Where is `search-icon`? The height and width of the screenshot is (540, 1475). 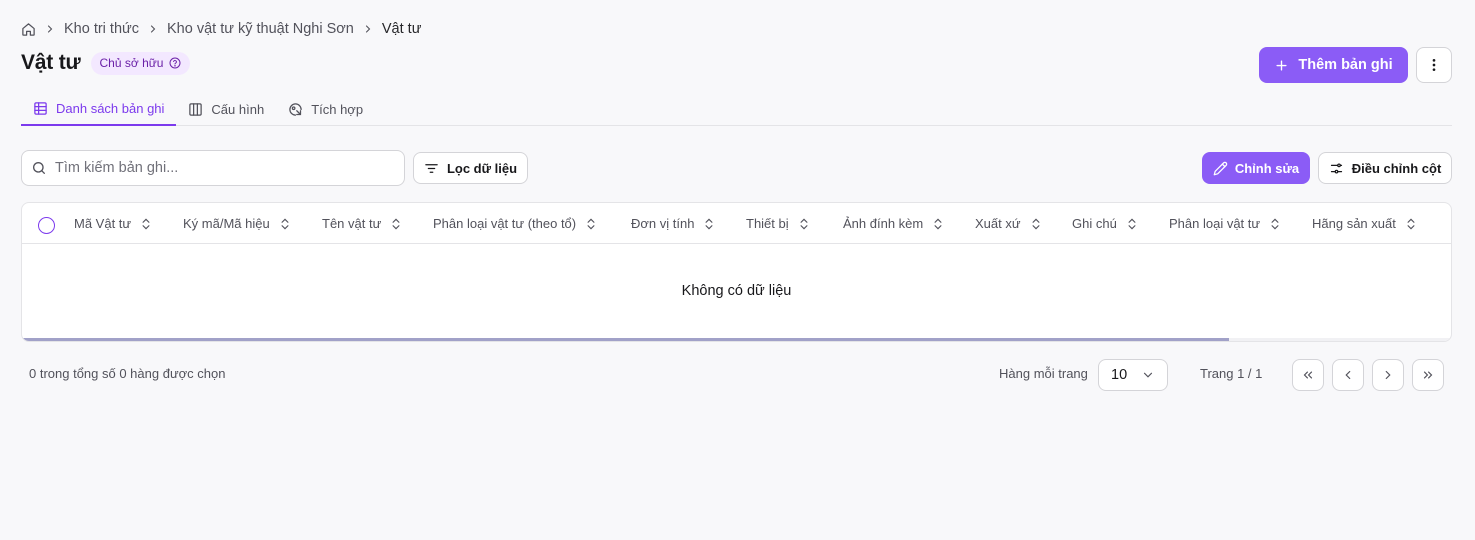
search-icon is located at coordinates (39, 168).